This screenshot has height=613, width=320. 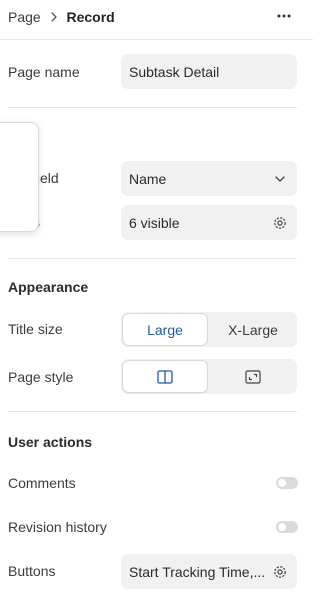 I want to click on split-panel-icon, so click(x=165, y=376).